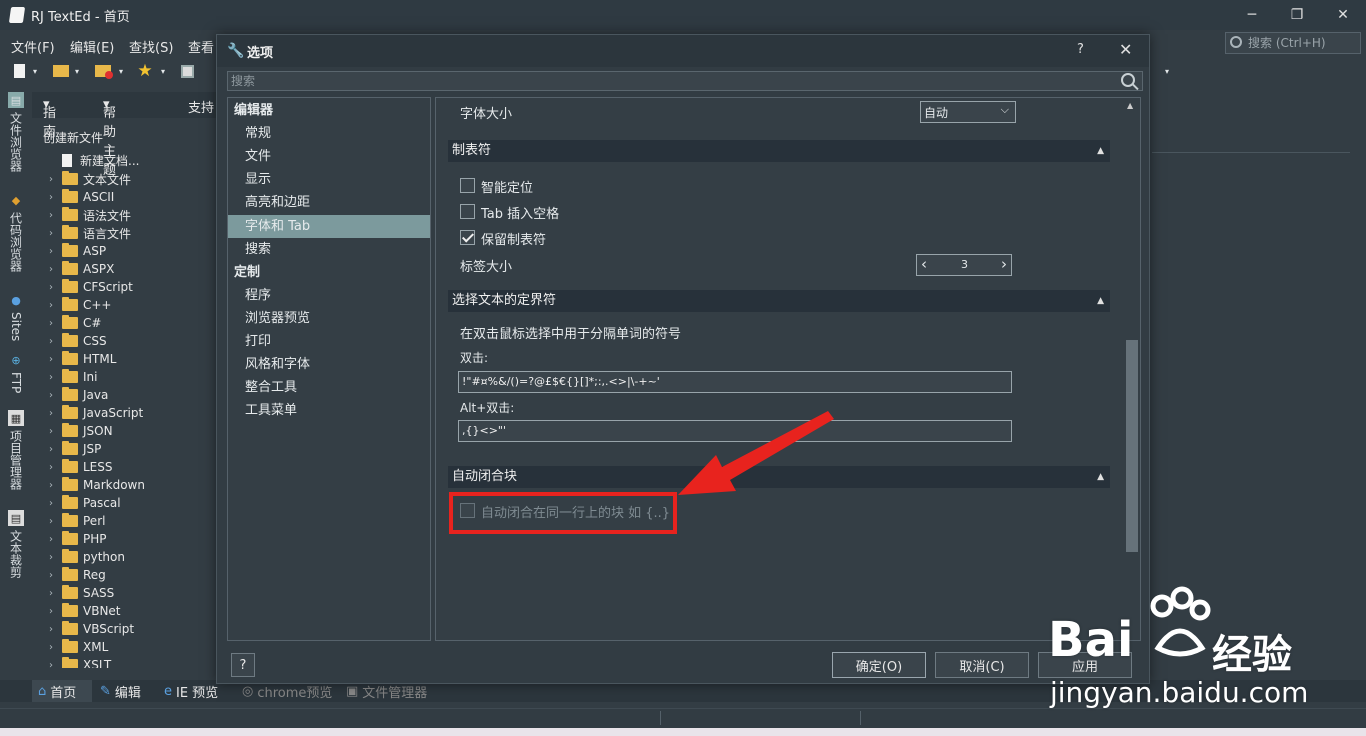 This screenshot has height=736, width=1366. I want to click on tree-item: › LESS, so click(78, 467).